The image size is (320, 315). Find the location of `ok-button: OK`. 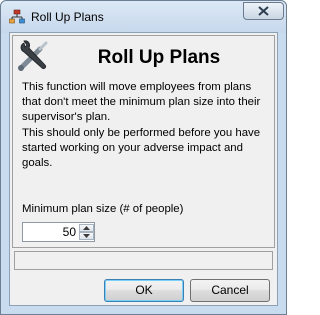

ok-button: OK is located at coordinates (144, 290).